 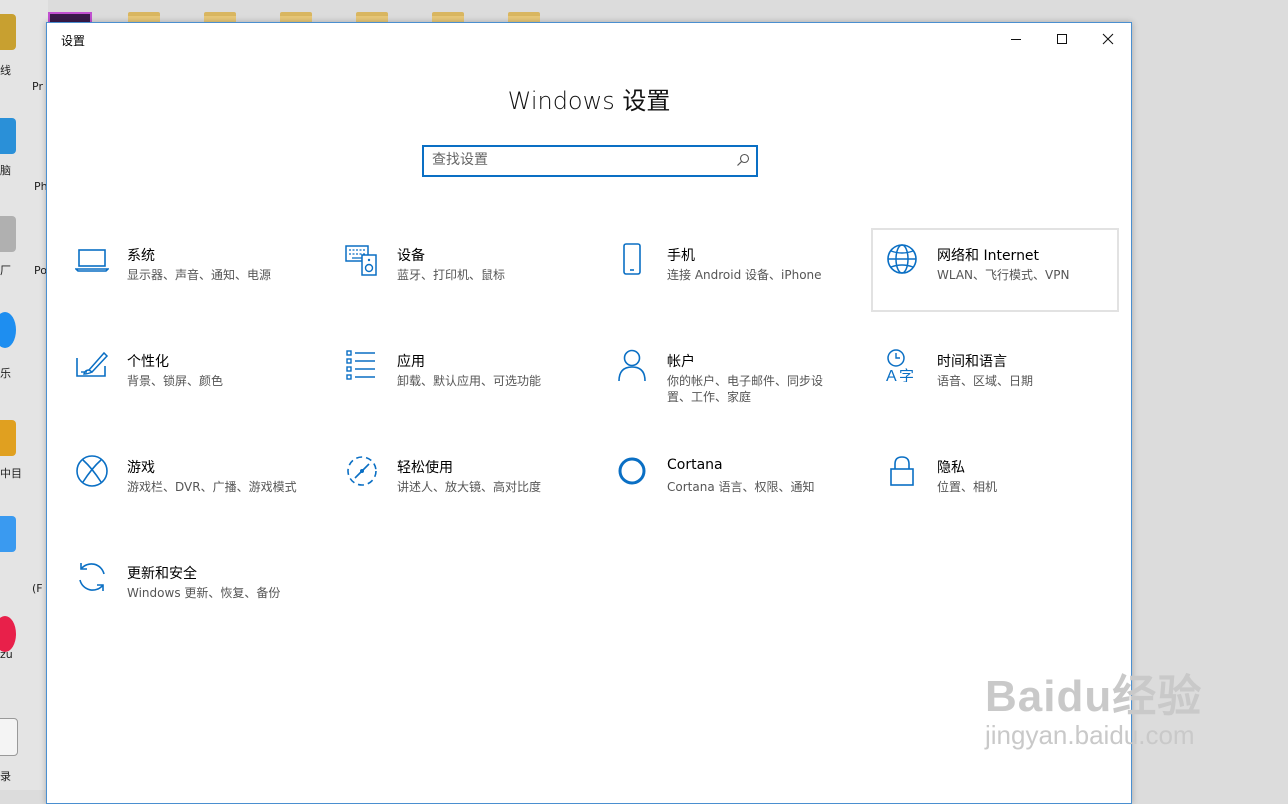 I want to click on person-icon, so click(x=632, y=365).